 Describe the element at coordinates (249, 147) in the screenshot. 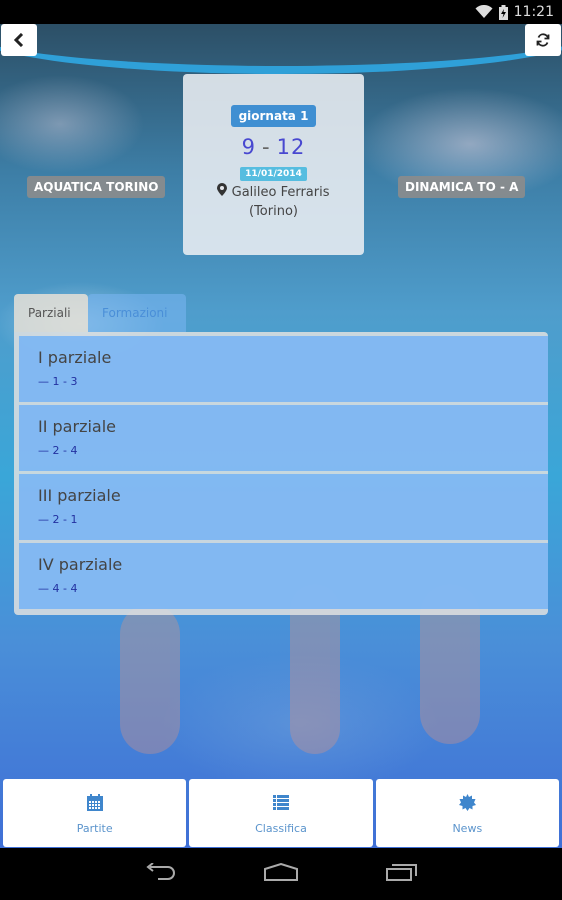

I see `home-score: 9` at that location.